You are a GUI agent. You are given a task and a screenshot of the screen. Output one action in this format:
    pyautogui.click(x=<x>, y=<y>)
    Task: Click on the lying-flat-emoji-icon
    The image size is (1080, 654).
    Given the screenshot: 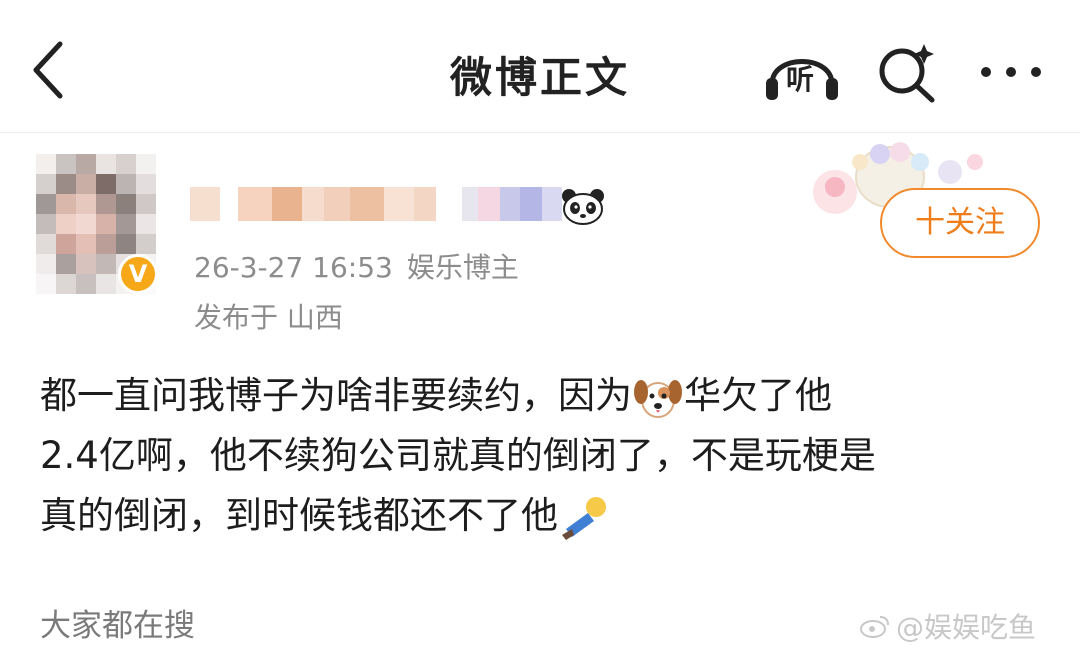 What is the action you would take?
    pyautogui.click(x=584, y=518)
    